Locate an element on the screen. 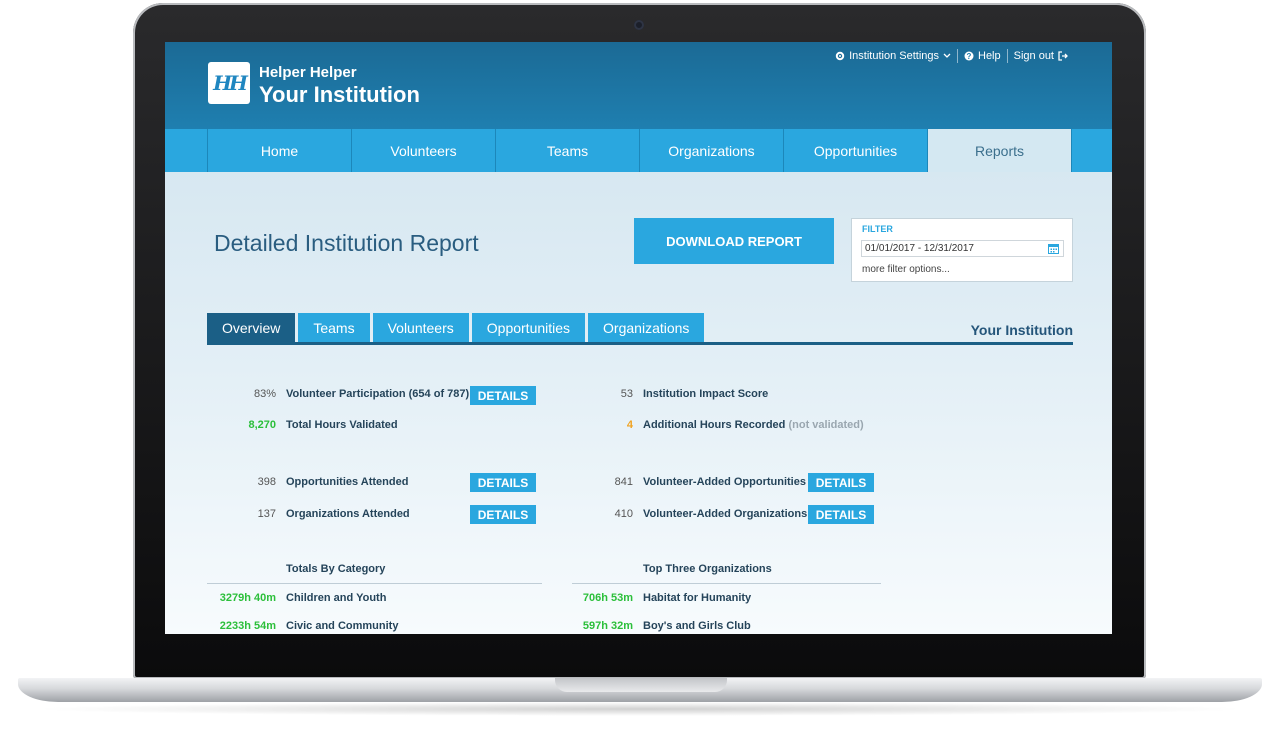 This screenshot has height=732, width=1280. category-hours: 2233h 54m is located at coordinates (248, 626).